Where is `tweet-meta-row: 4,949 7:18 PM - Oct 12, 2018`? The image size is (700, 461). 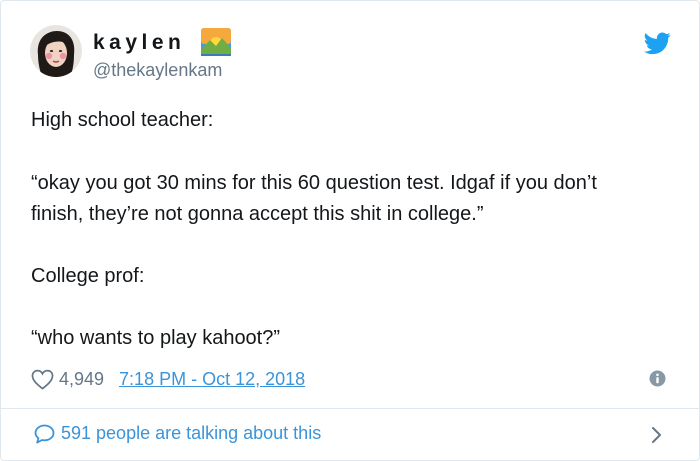 tweet-meta-row: 4,949 7:18 PM - Oct 12, 2018 is located at coordinates (168, 379).